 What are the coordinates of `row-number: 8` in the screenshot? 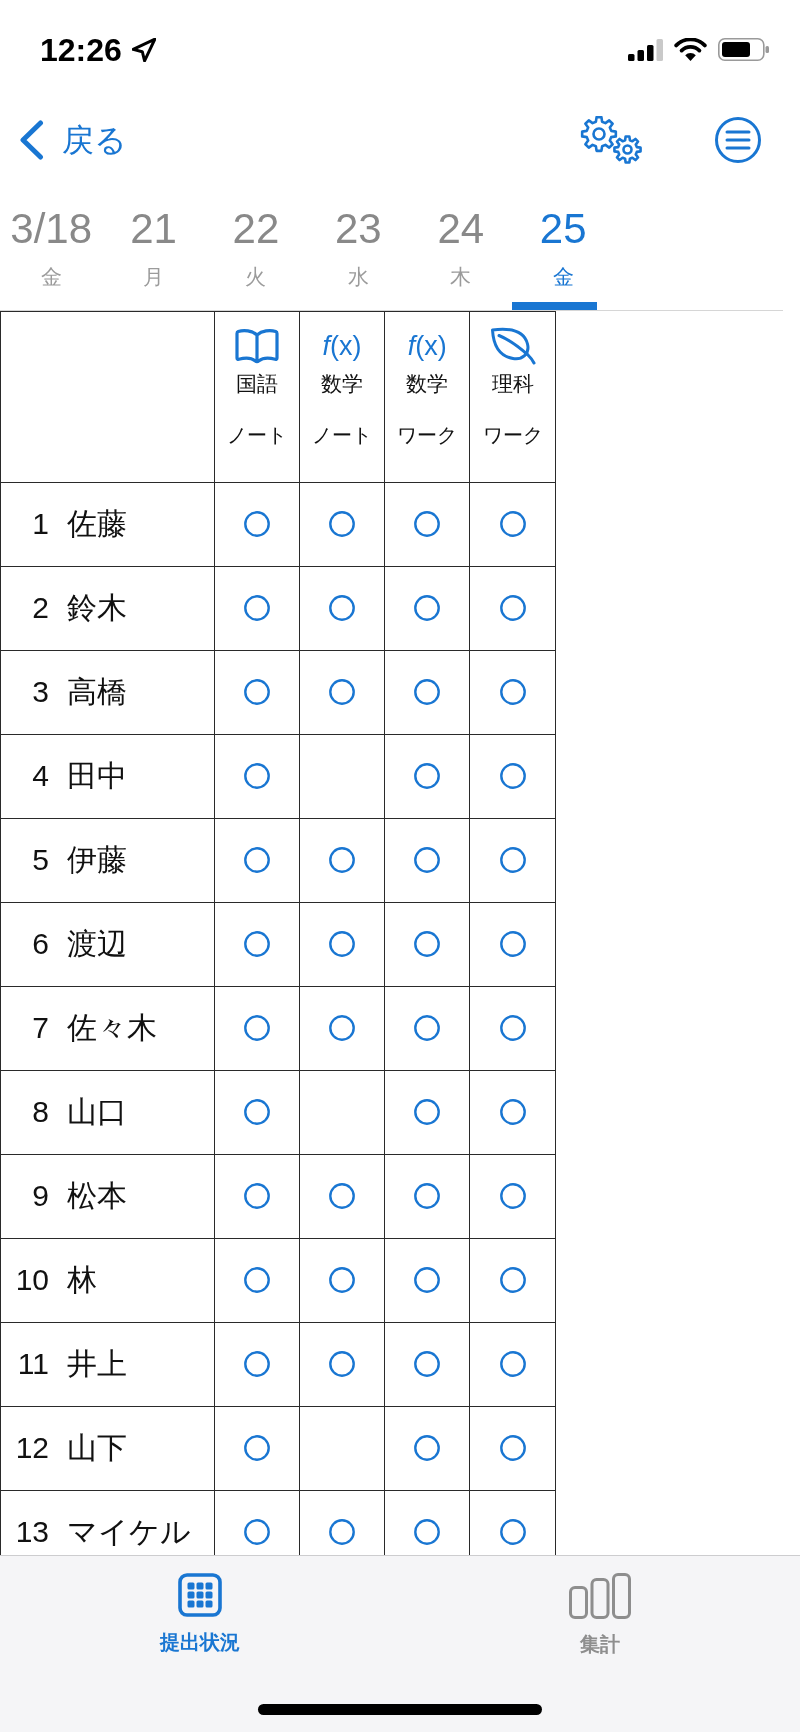 It's located at (40, 1112).